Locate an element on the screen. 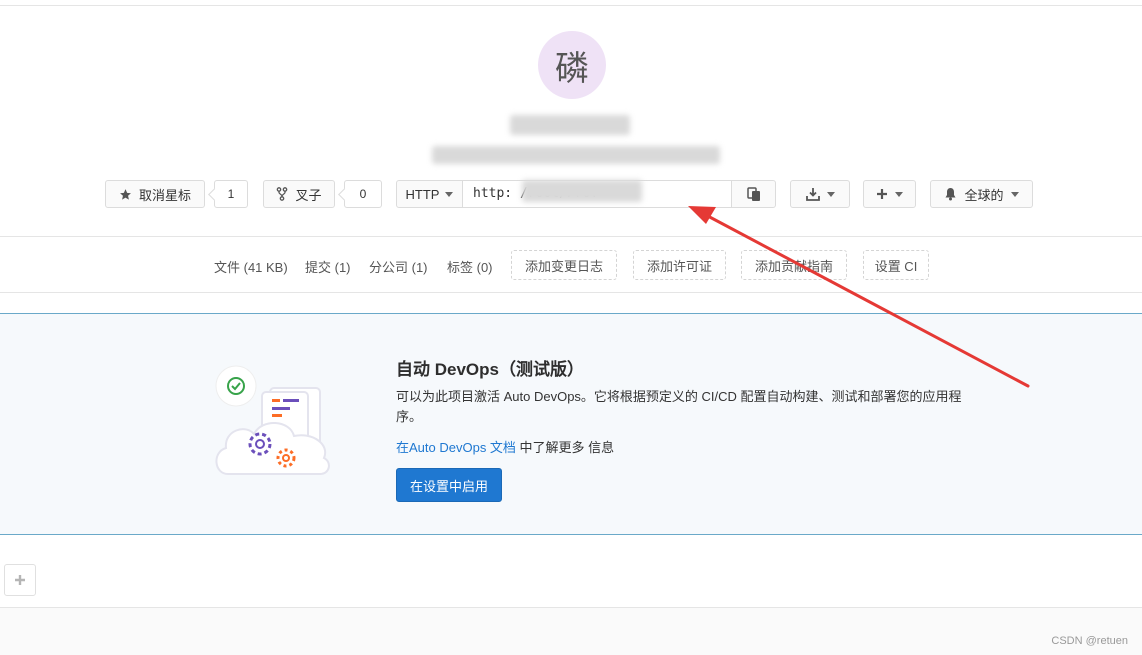  star-button: 取消星标 is located at coordinates (155, 194).